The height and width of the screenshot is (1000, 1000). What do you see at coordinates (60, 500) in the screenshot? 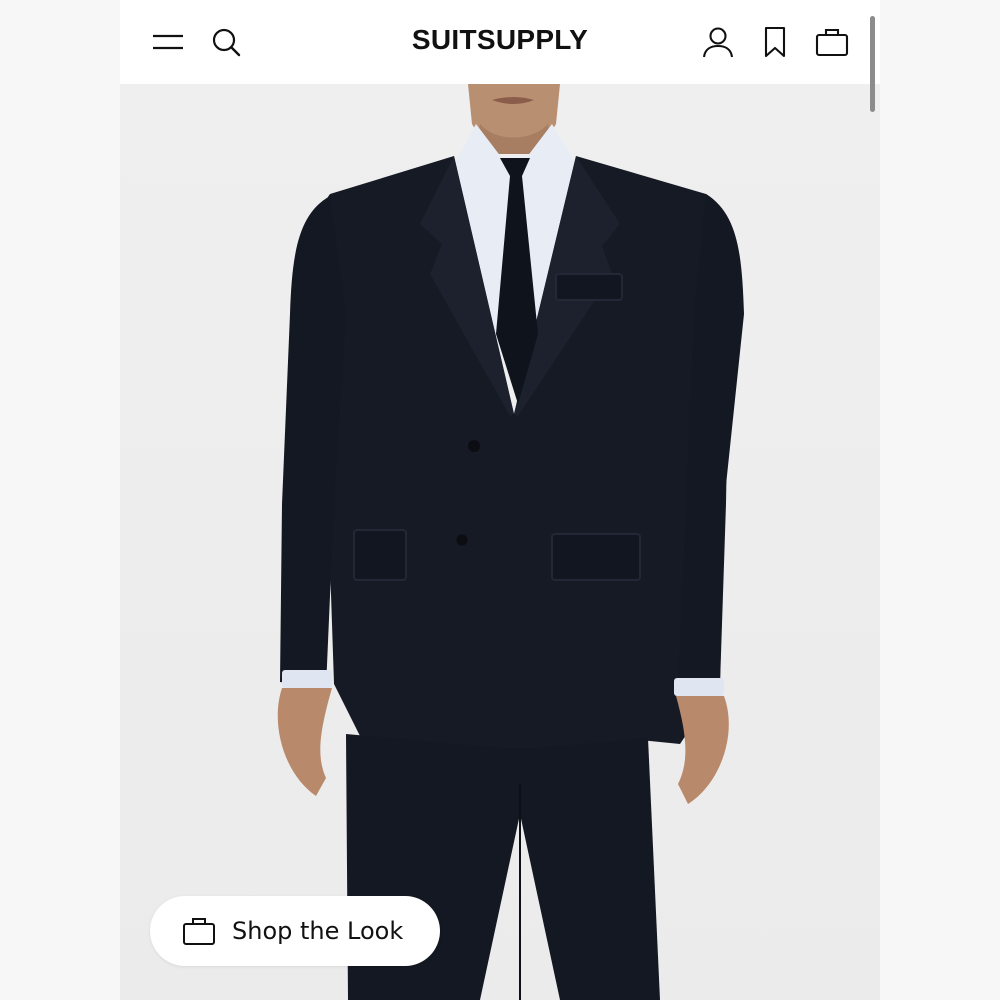
I see `letterbox-left` at bounding box center [60, 500].